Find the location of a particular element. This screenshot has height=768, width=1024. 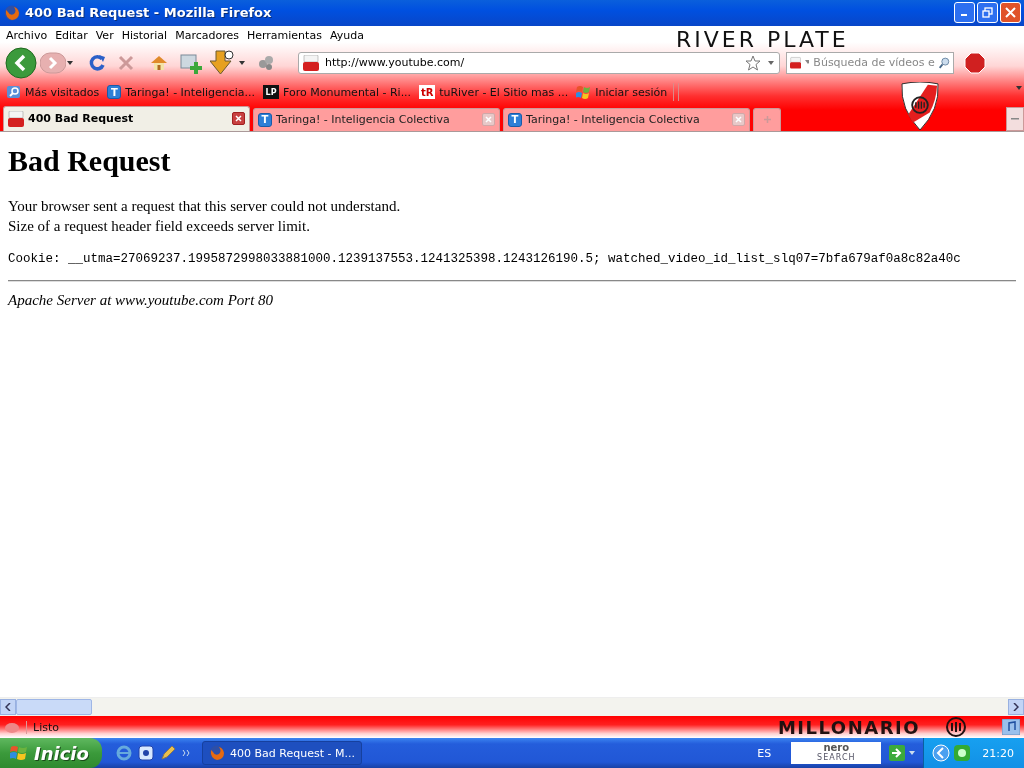

search-toolbar-logo: nero SEARCH is located at coordinates (836, 753).